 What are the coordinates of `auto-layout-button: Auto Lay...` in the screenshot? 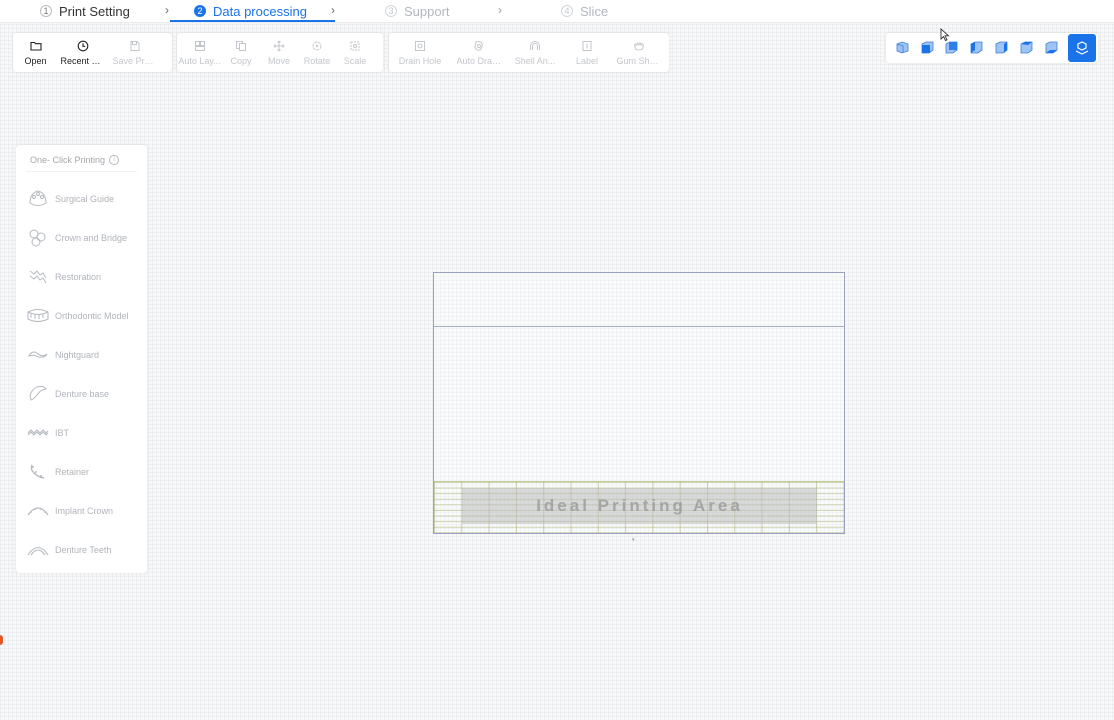 It's located at (199, 52).